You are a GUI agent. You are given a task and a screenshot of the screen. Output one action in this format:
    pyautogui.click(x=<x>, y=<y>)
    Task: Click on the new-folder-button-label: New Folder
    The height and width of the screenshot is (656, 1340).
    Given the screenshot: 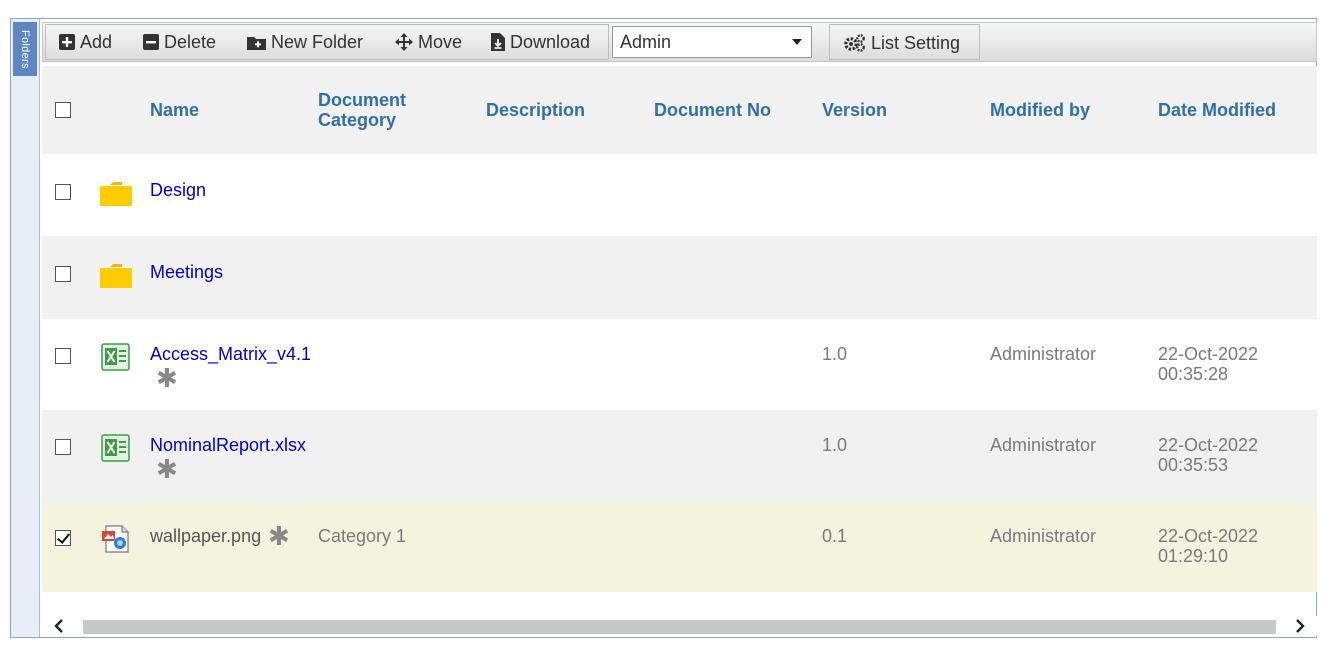 What is the action you would take?
    pyautogui.click(x=317, y=41)
    